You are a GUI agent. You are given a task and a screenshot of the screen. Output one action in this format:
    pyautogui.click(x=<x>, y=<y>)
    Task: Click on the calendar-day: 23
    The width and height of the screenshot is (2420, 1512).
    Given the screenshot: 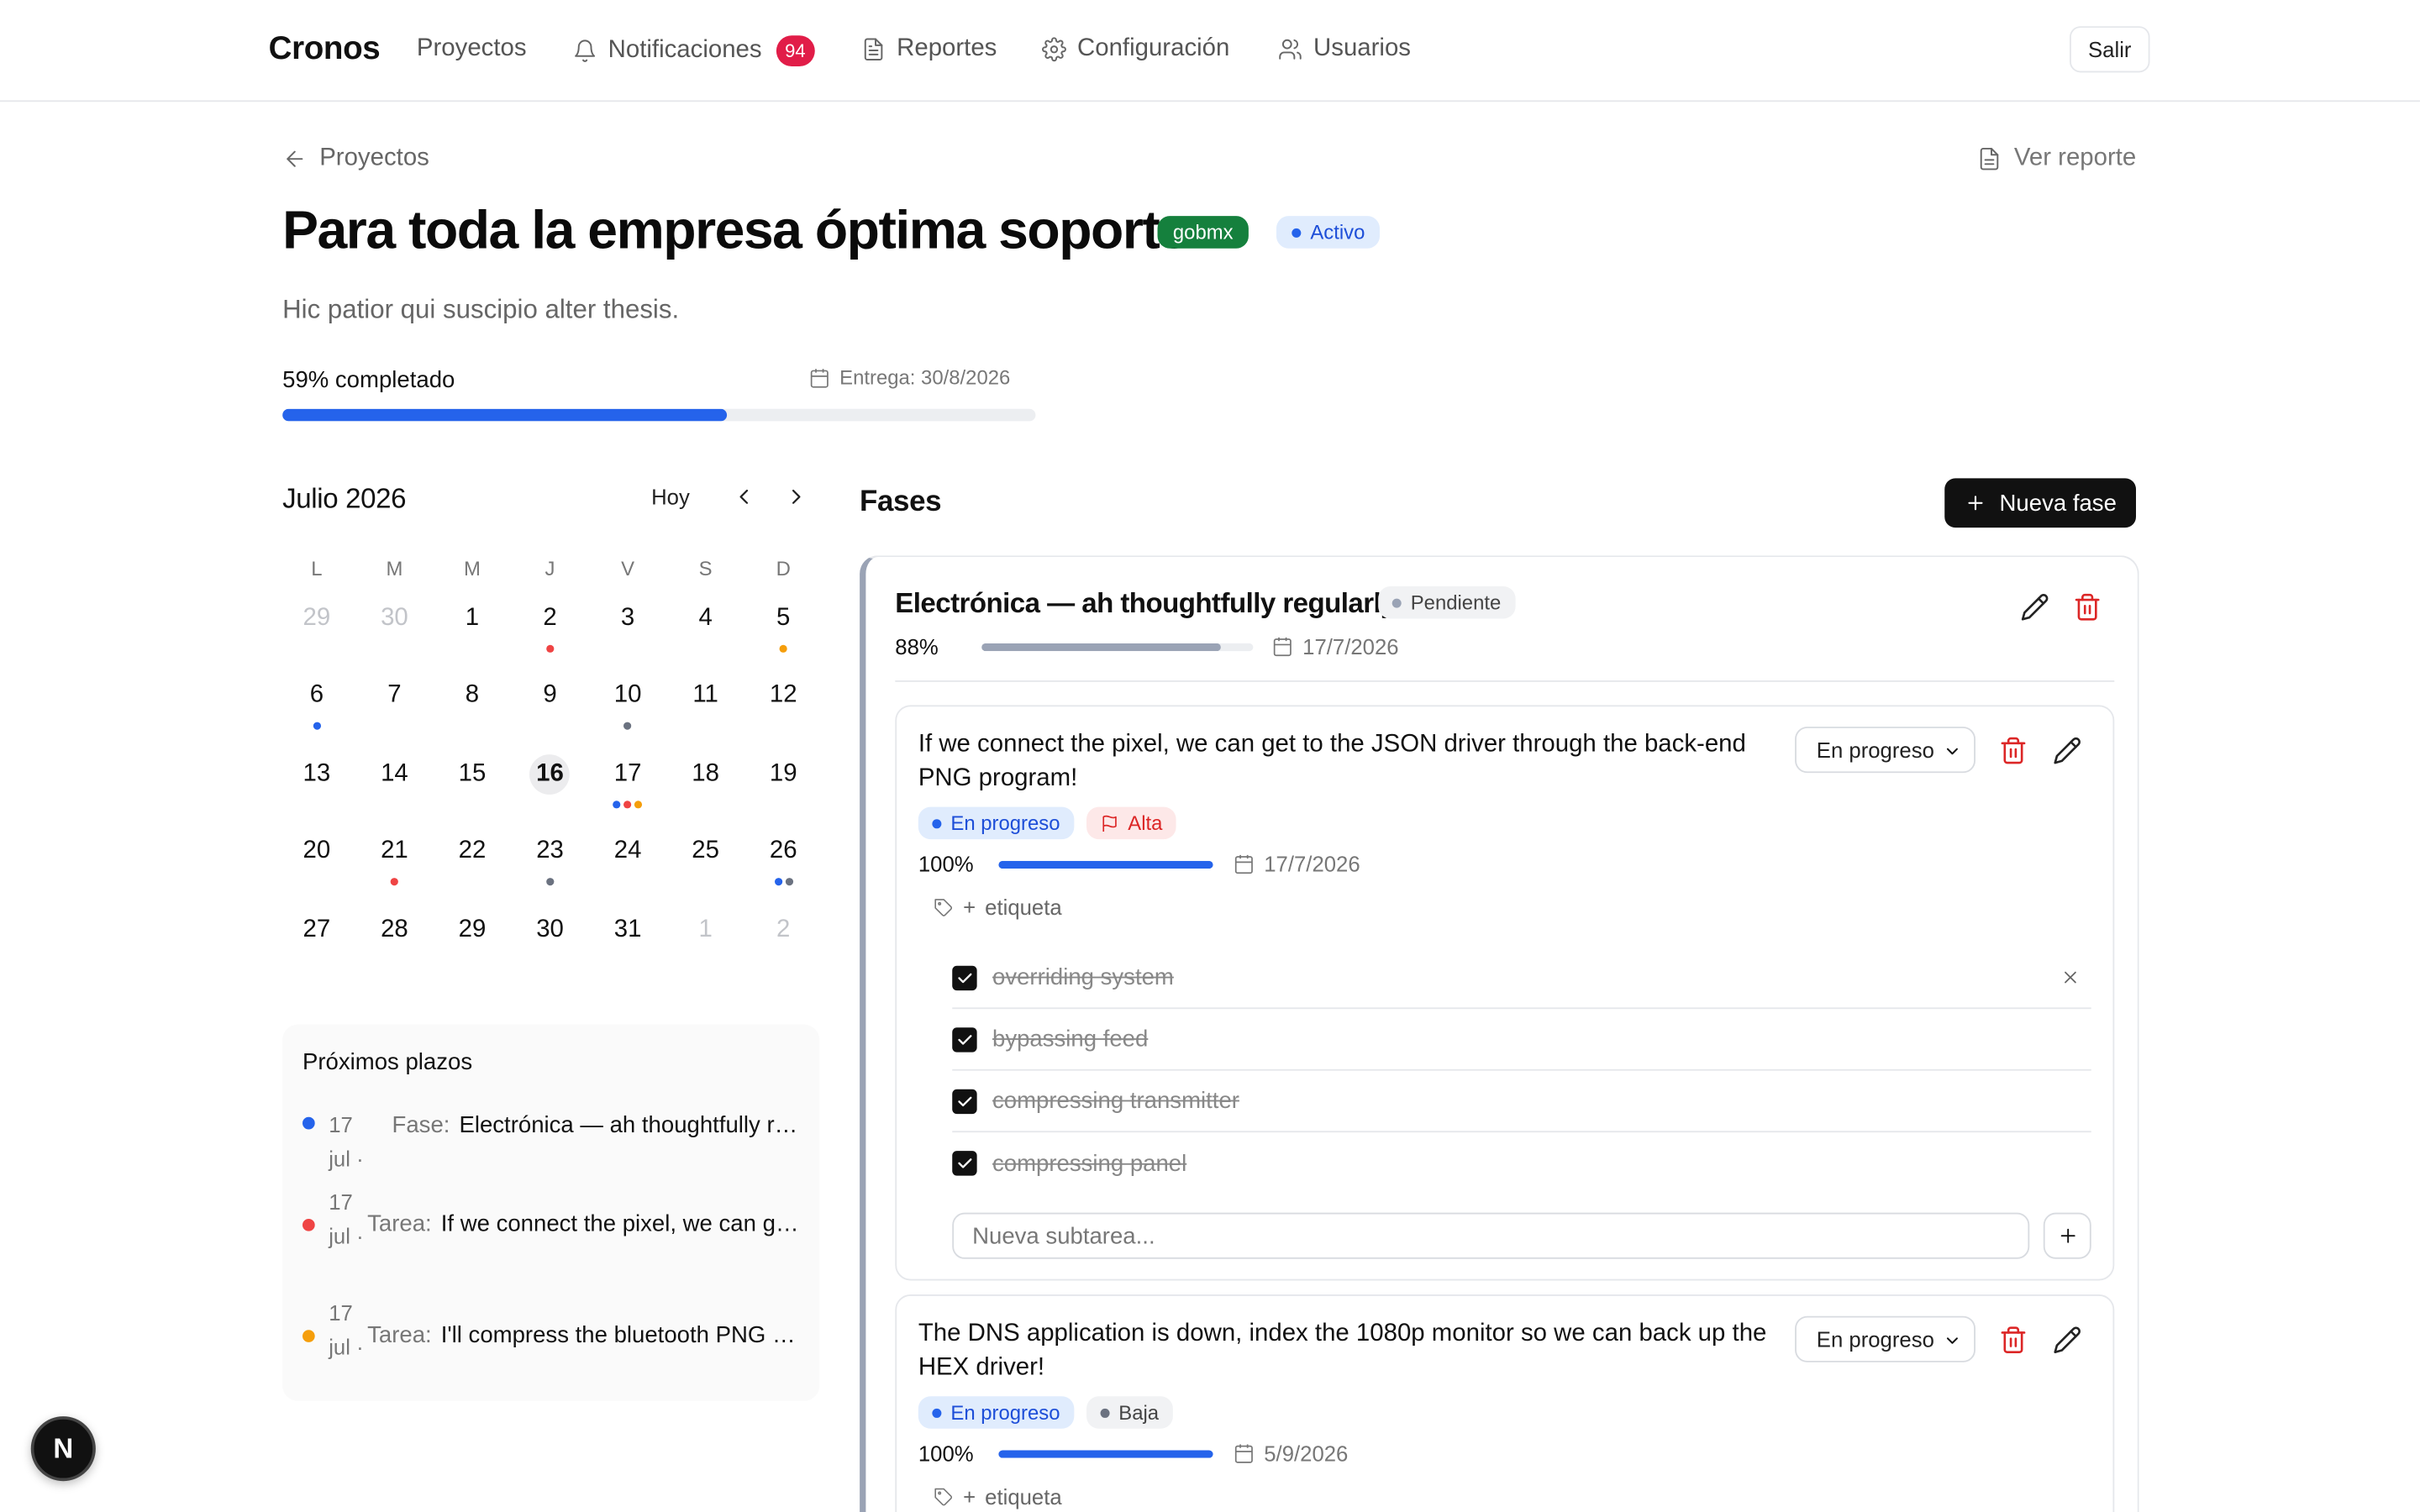 What is the action you would take?
    pyautogui.click(x=550, y=861)
    